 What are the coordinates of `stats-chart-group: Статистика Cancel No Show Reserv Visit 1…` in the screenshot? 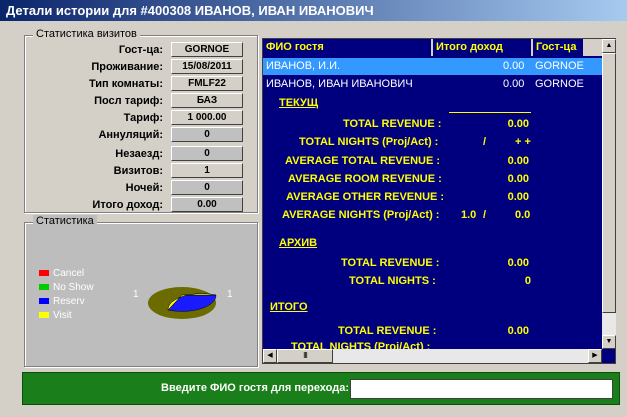 It's located at (141, 291).